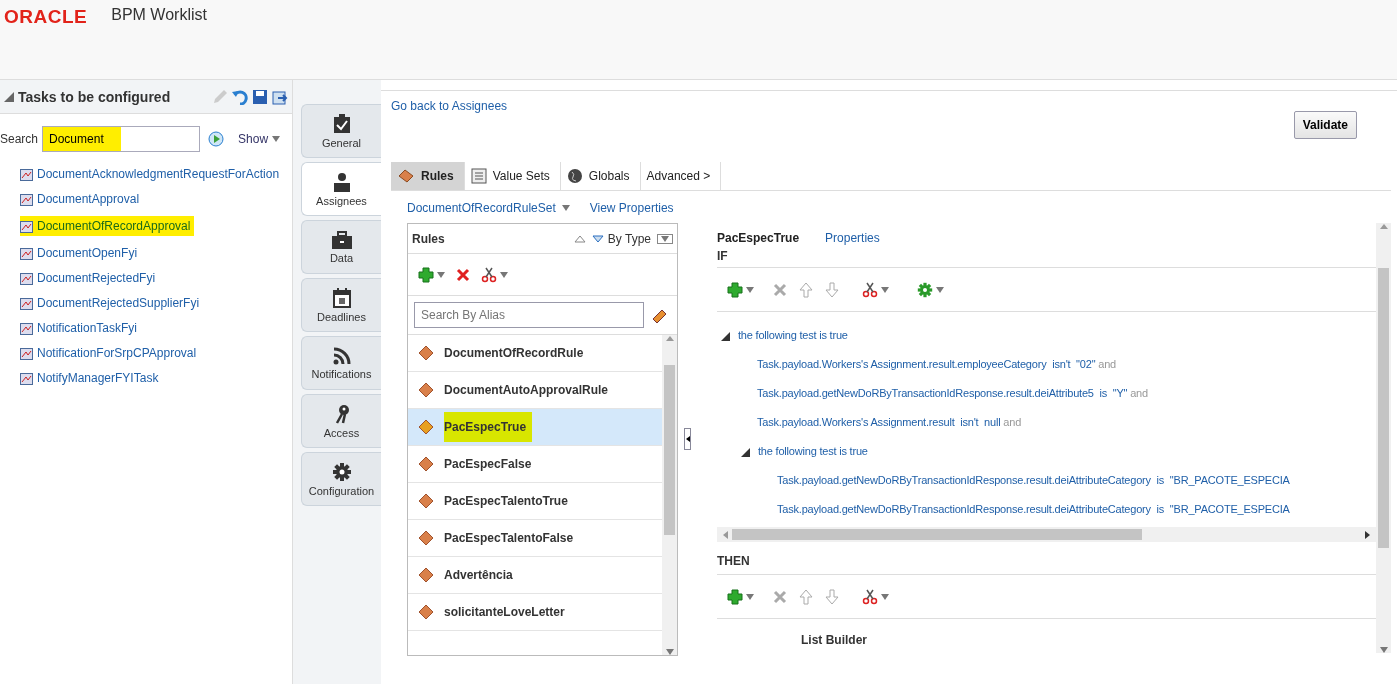 This screenshot has height=684, width=1397. What do you see at coordinates (341, 479) in the screenshot?
I see `side-tab: Configuration` at bounding box center [341, 479].